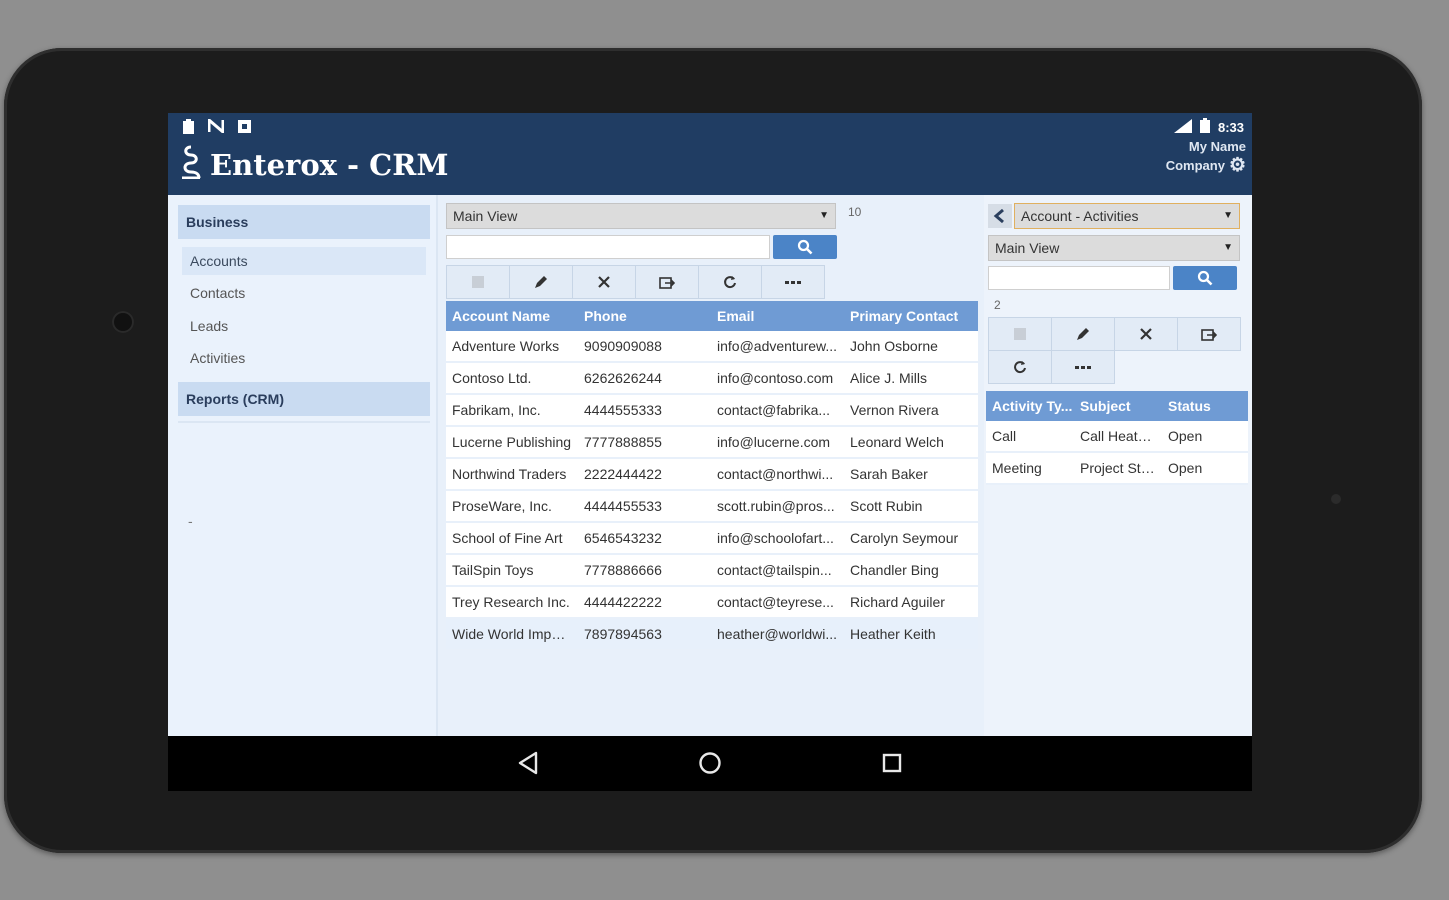 The image size is (1449, 900). Describe the element at coordinates (512, 442) in the screenshot. I see `account-name-cell: Lucerne Publishing` at that location.